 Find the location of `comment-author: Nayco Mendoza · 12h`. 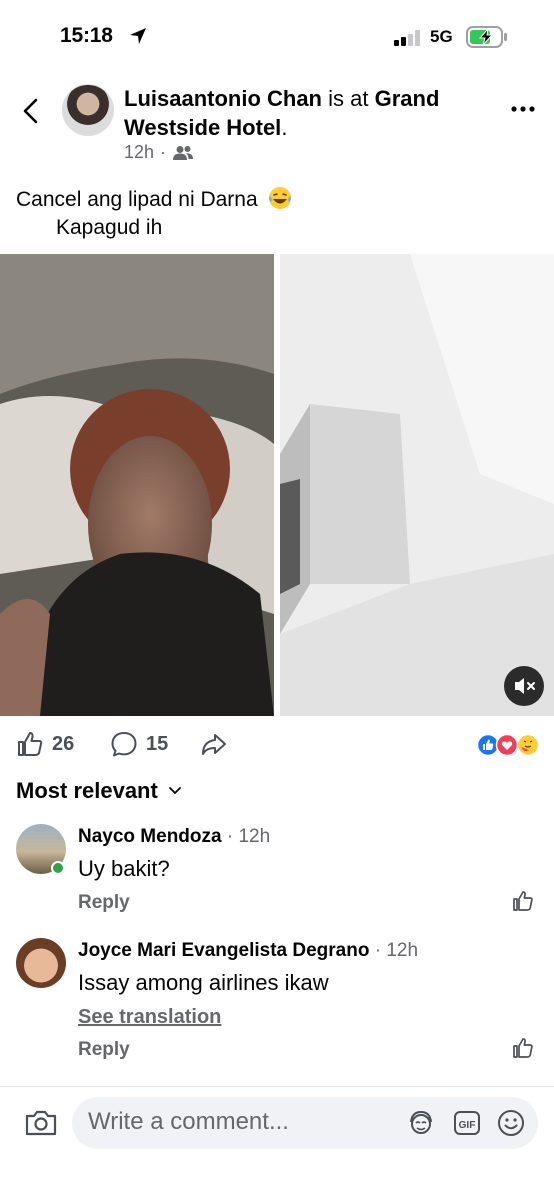

comment-author: Nayco Mendoza · 12h is located at coordinates (174, 837).